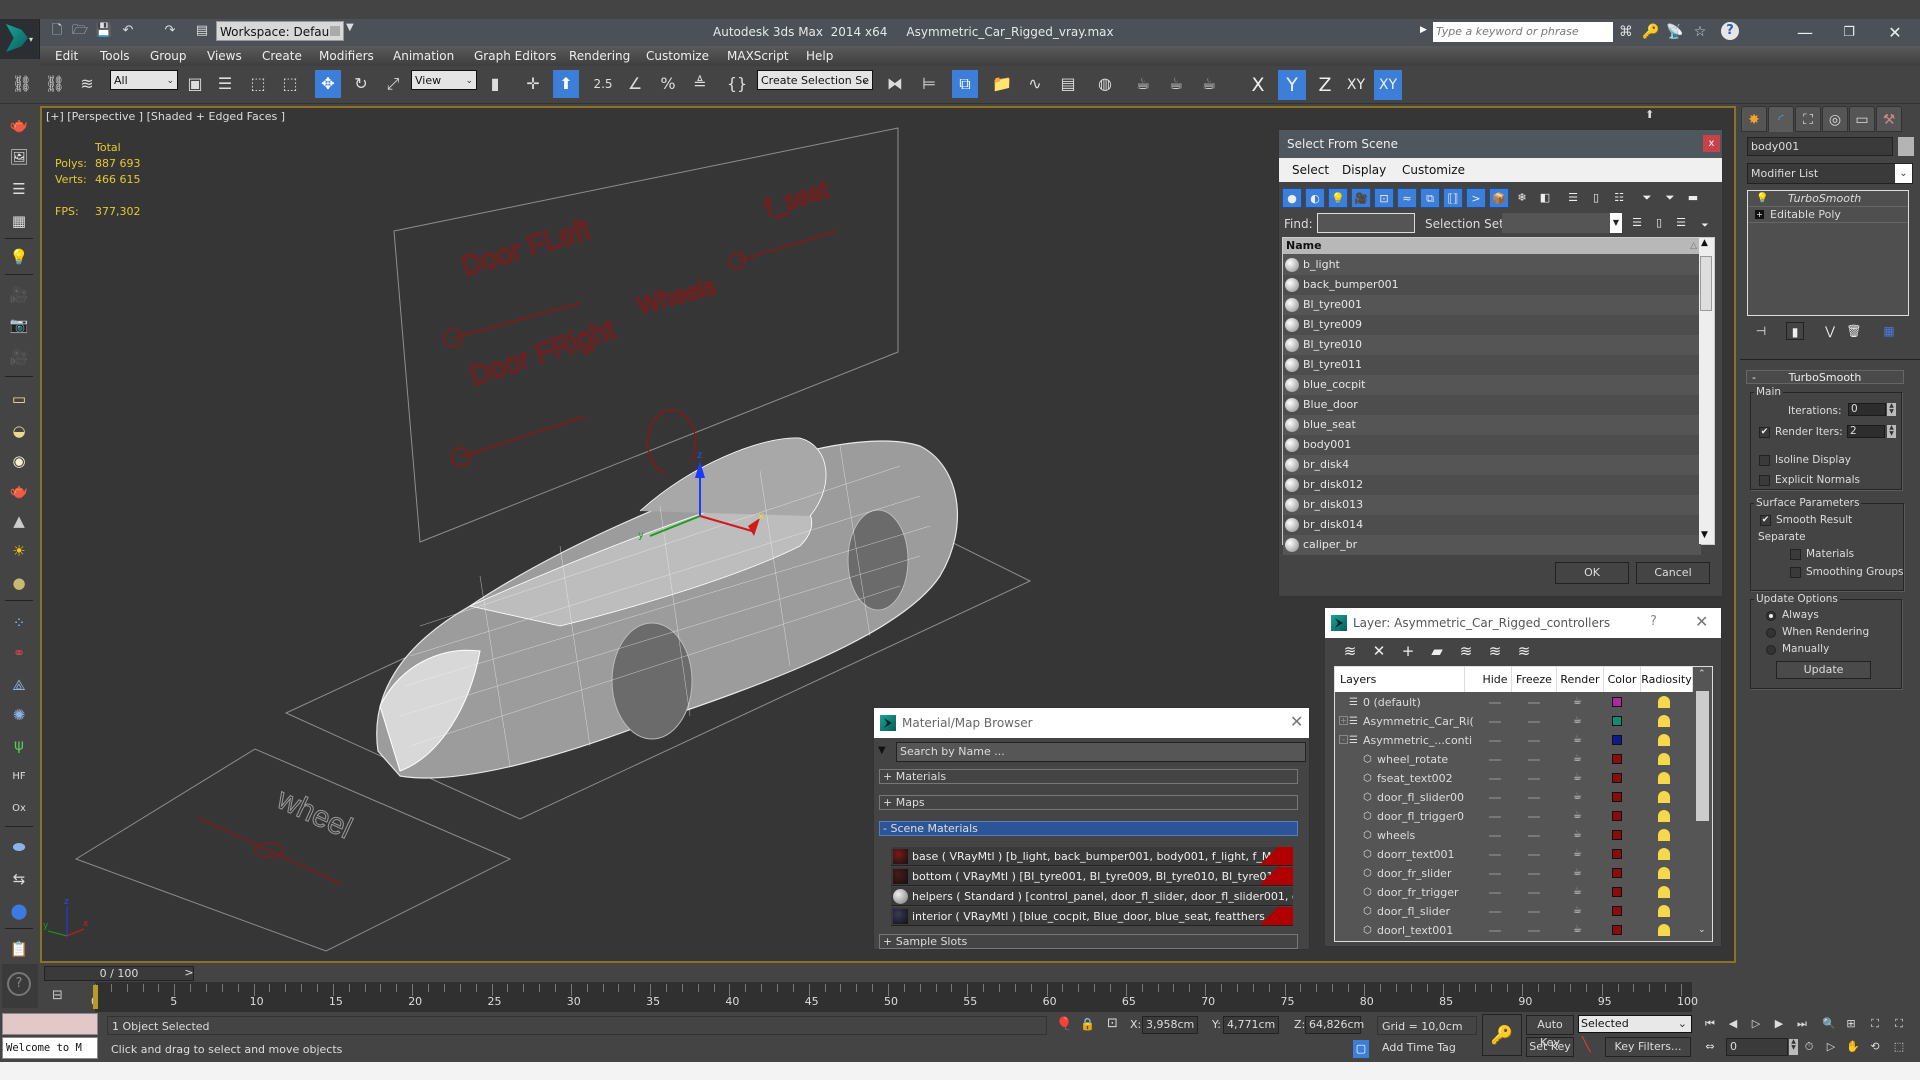 The image size is (1920, 1080). What do you see at coordinates (1828, 199) in the screenshot?
I see `stack-item-turbosmooth: 💡 TurboSmooth` at bounding box center [1828, 199].